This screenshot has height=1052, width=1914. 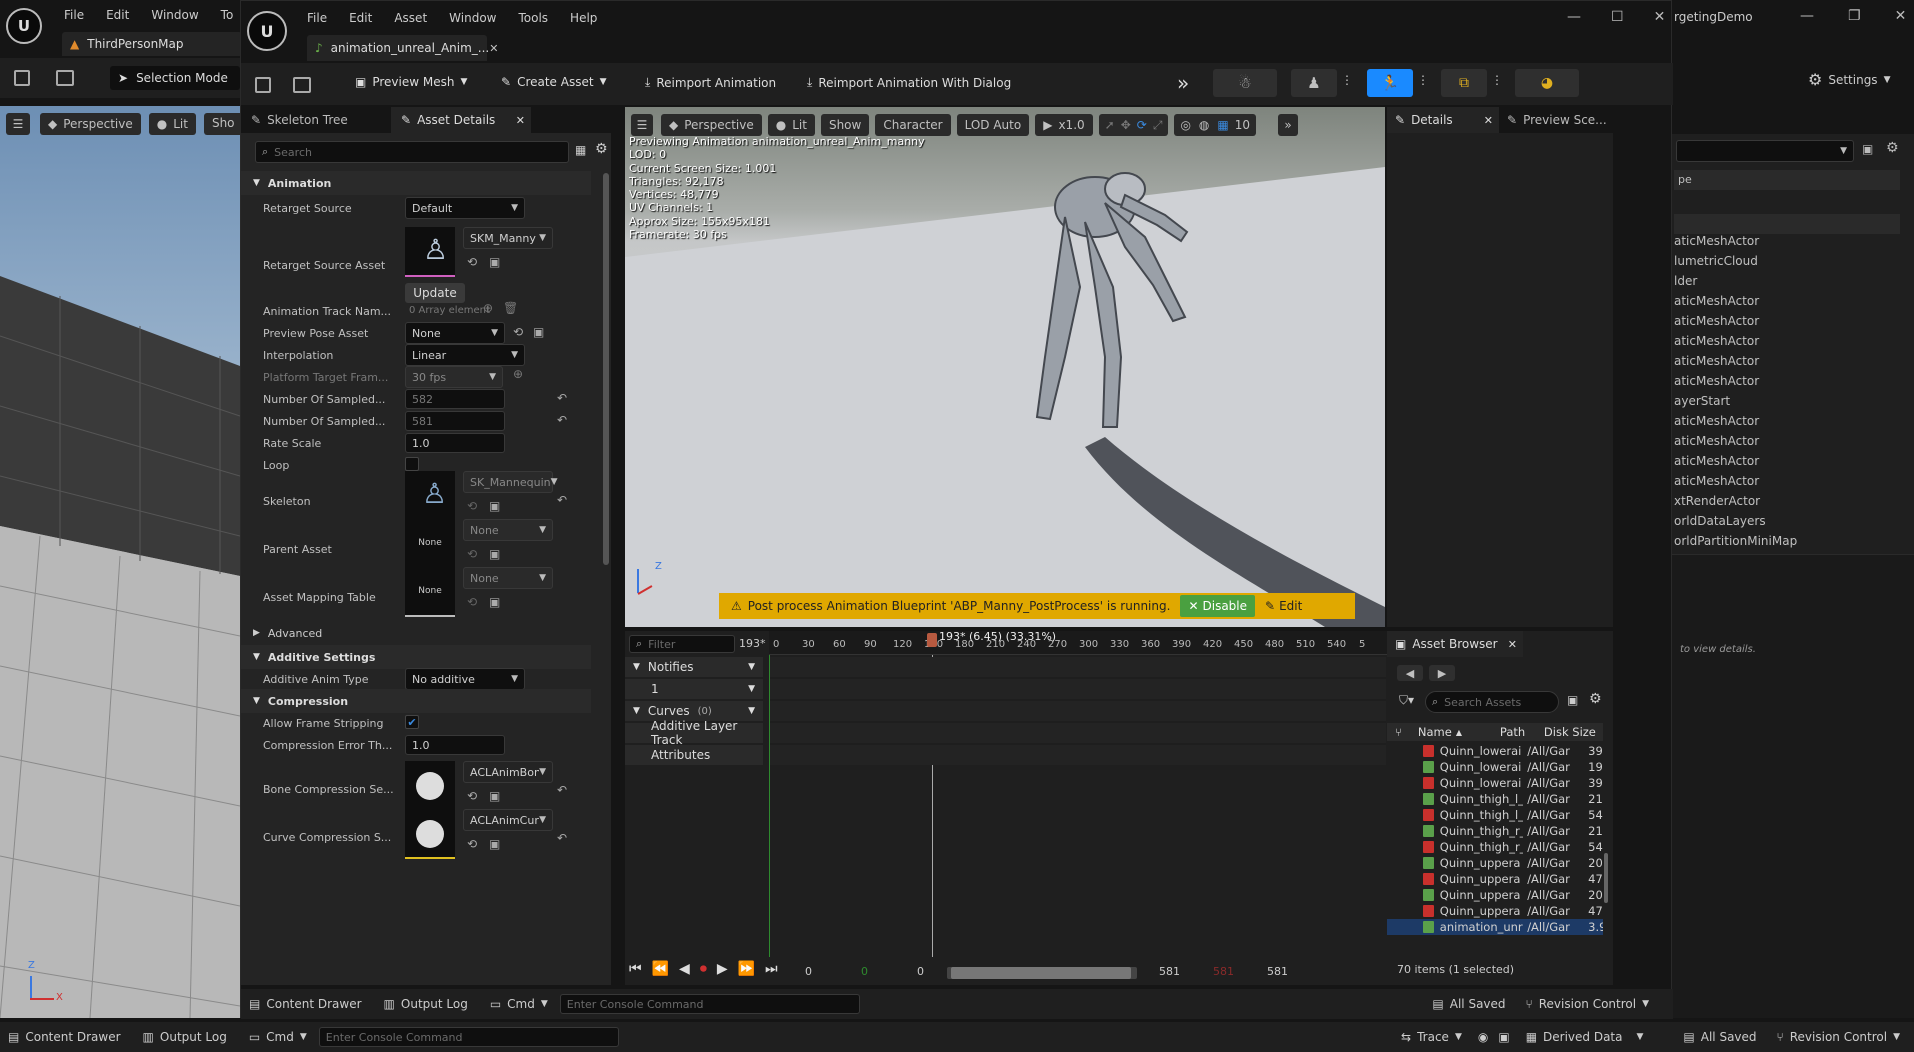 What do you see at coordinates (606, 369) in the screenshot?
I see `details-scrollbar` at bounding box center [606, 369].